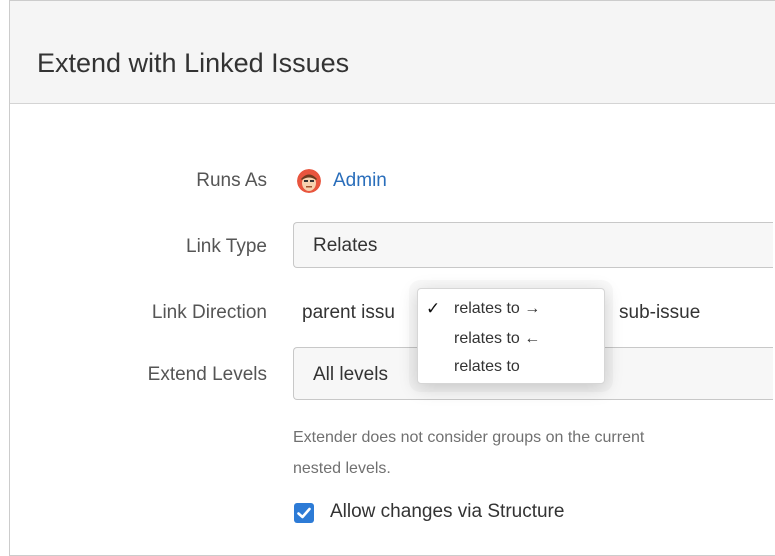 The image size is (775, 556). I want to click on allow-changes-checkbox, so click(304, 513).